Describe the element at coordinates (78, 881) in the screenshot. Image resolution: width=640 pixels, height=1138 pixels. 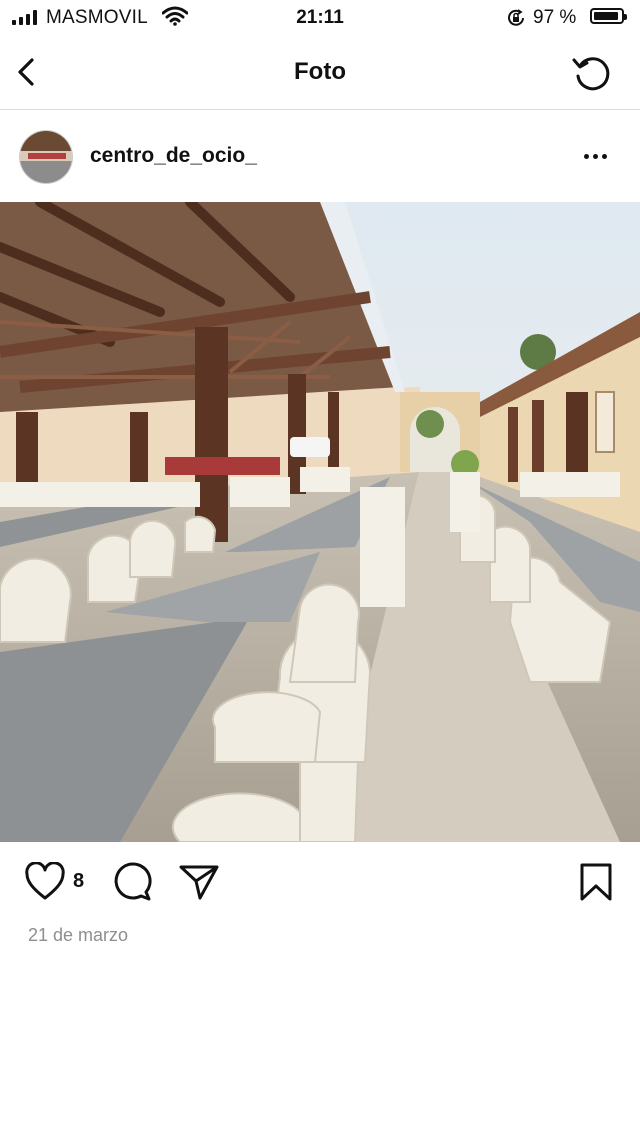
I see `likes-count: 8` at that location.